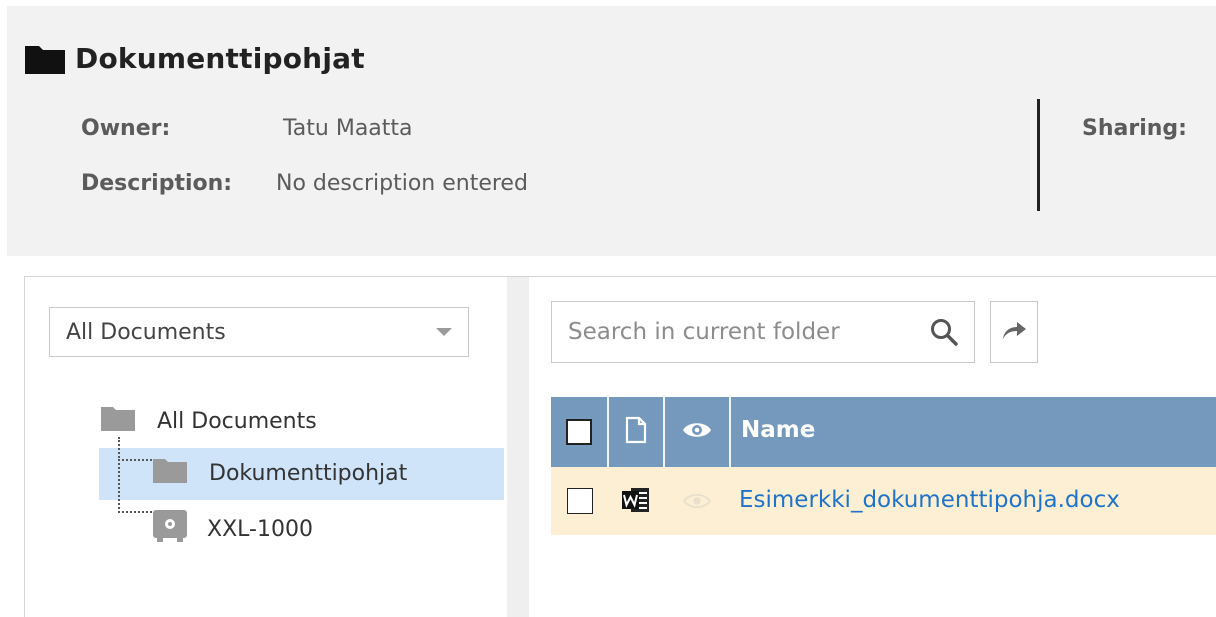 The width and height of the screenshot is (1216, 617). I want to click on header-select-cell, so click(579, 432).